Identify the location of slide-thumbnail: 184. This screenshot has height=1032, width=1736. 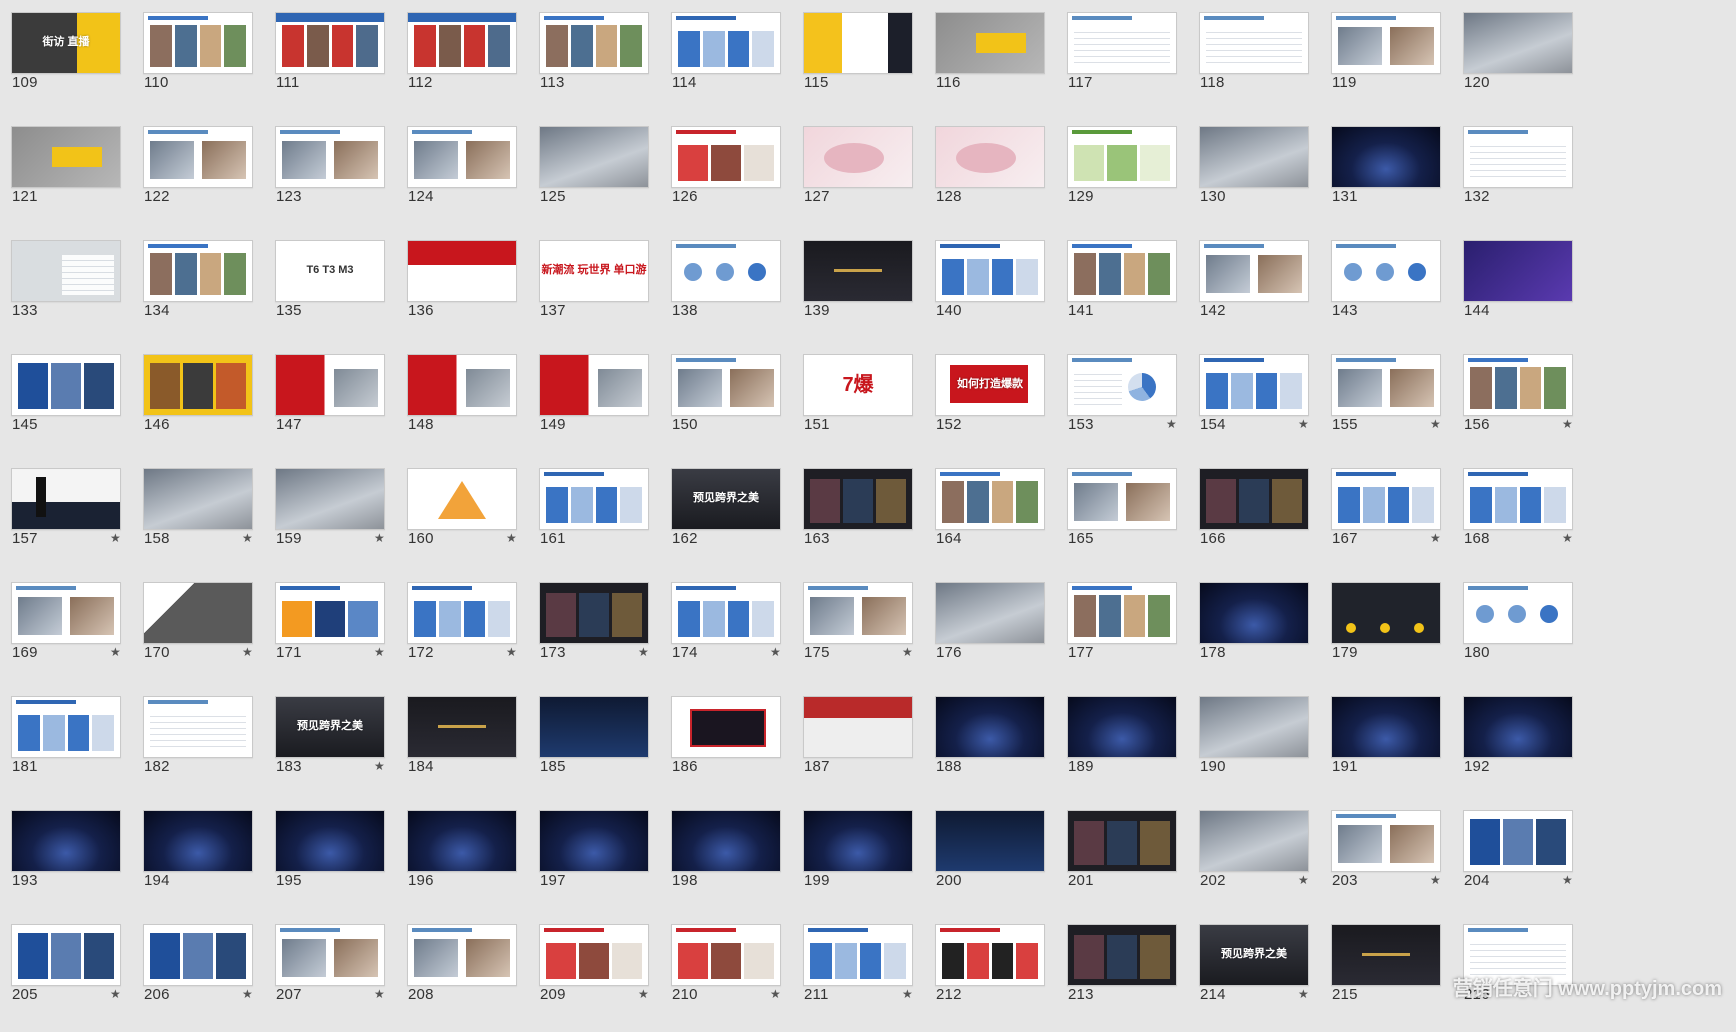
(467, 750).